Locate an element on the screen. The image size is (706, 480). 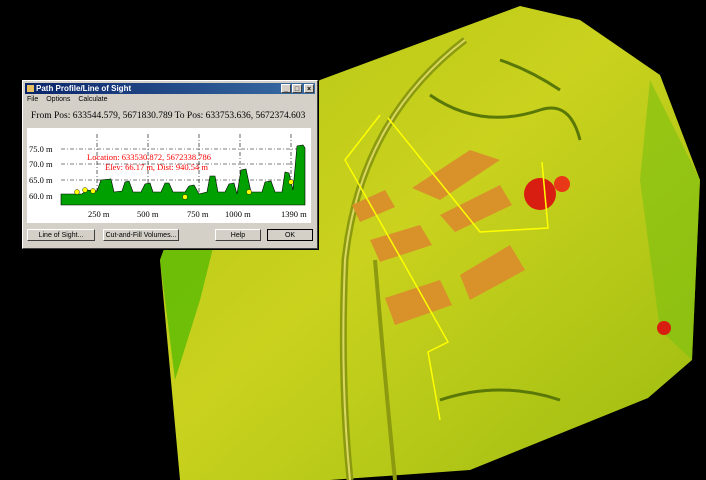
ok-button: OK is located at coordinates (290, 235).